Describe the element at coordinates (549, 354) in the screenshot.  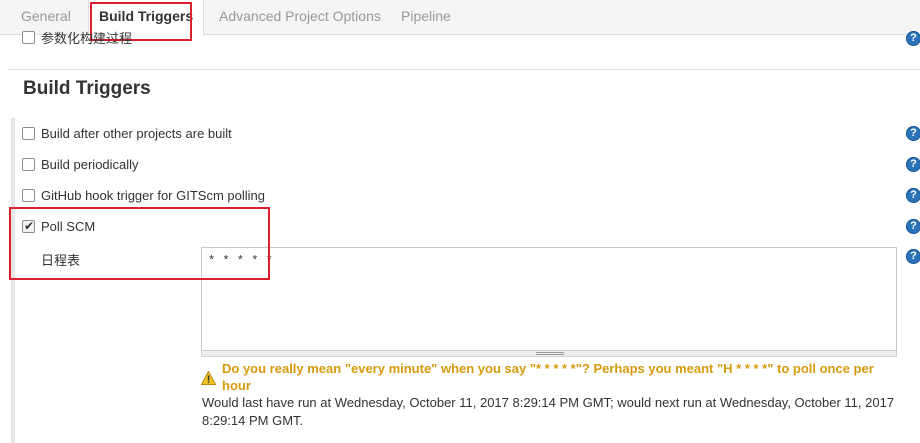
I see `textarea-resize-handle` at that location.